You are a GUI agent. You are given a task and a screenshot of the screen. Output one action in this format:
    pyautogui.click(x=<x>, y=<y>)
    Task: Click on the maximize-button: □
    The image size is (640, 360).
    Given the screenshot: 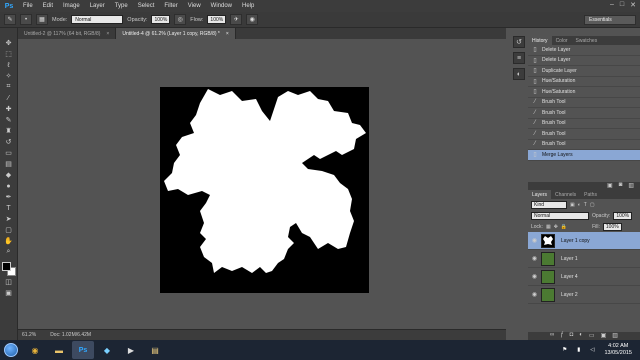 What is the action you would take?
    pyautogui.click(x=622, y=5)
    